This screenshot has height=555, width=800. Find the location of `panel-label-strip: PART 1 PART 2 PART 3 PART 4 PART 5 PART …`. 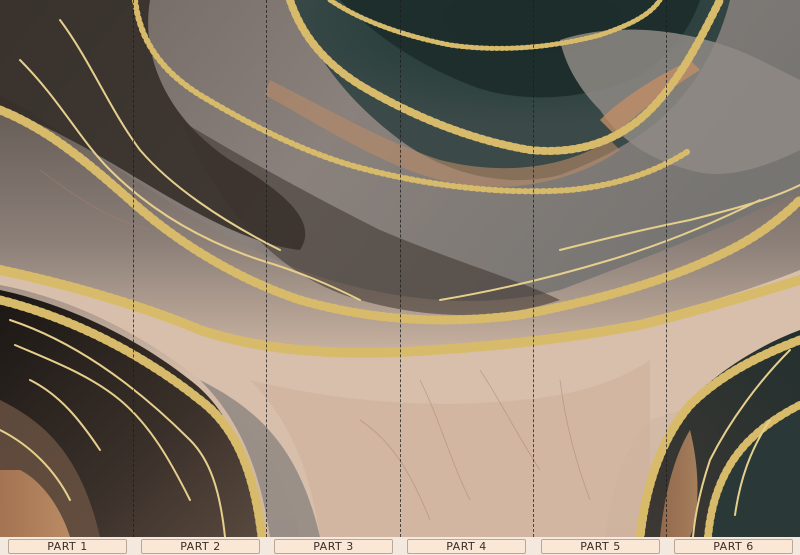

panel-label-strip: PART 1 PART 2 PART 3 PART 4 PART 5 PART … is located at coordinates (400, 546).